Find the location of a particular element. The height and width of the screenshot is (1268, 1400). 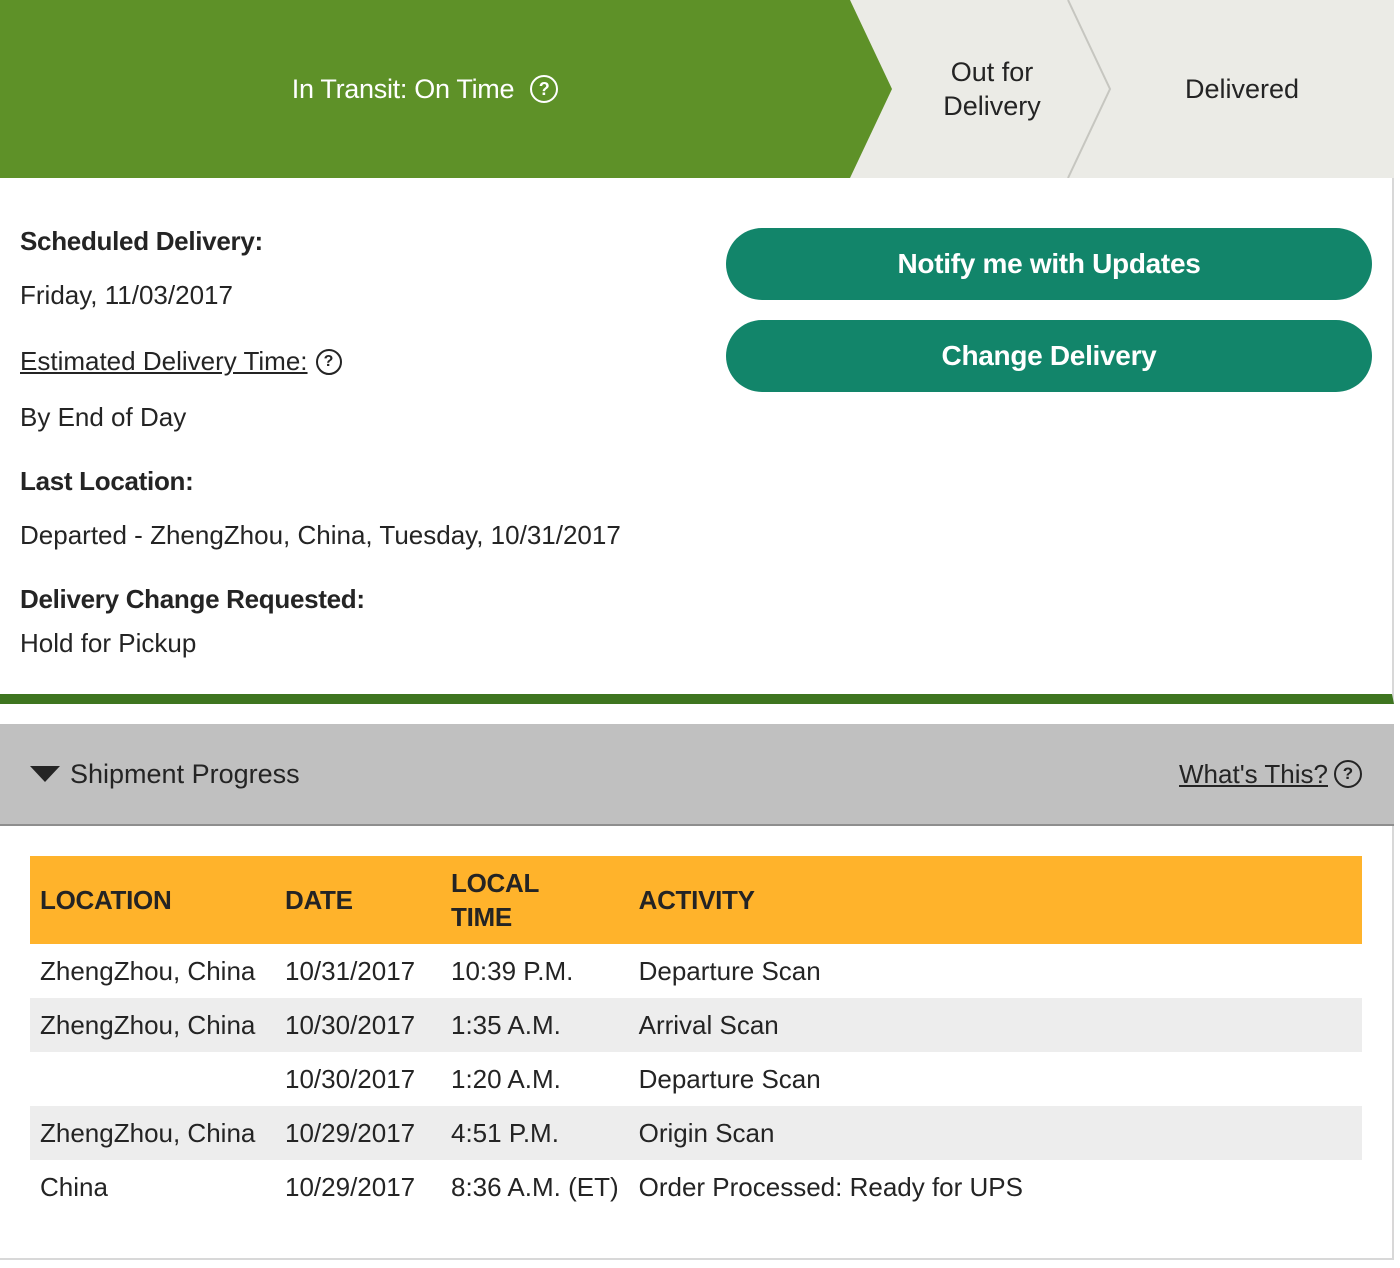

whats-this-link: What's This? ? is located at coordinates (1270, 774).